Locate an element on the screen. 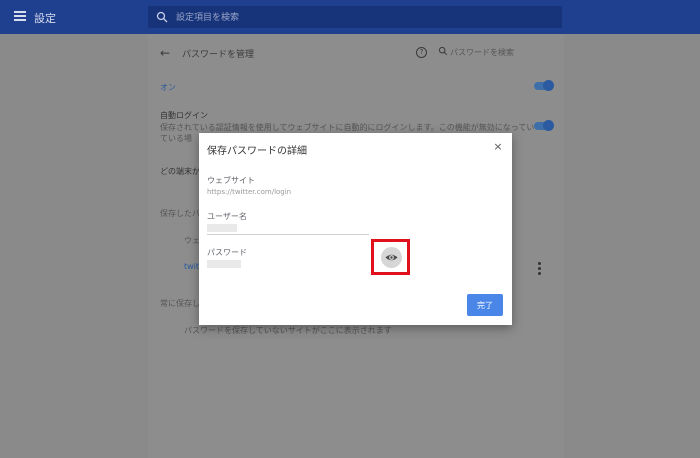 This screenshot has width=700, height=458. page-title: パスワードを管理 is located at coordinates (218, 55).